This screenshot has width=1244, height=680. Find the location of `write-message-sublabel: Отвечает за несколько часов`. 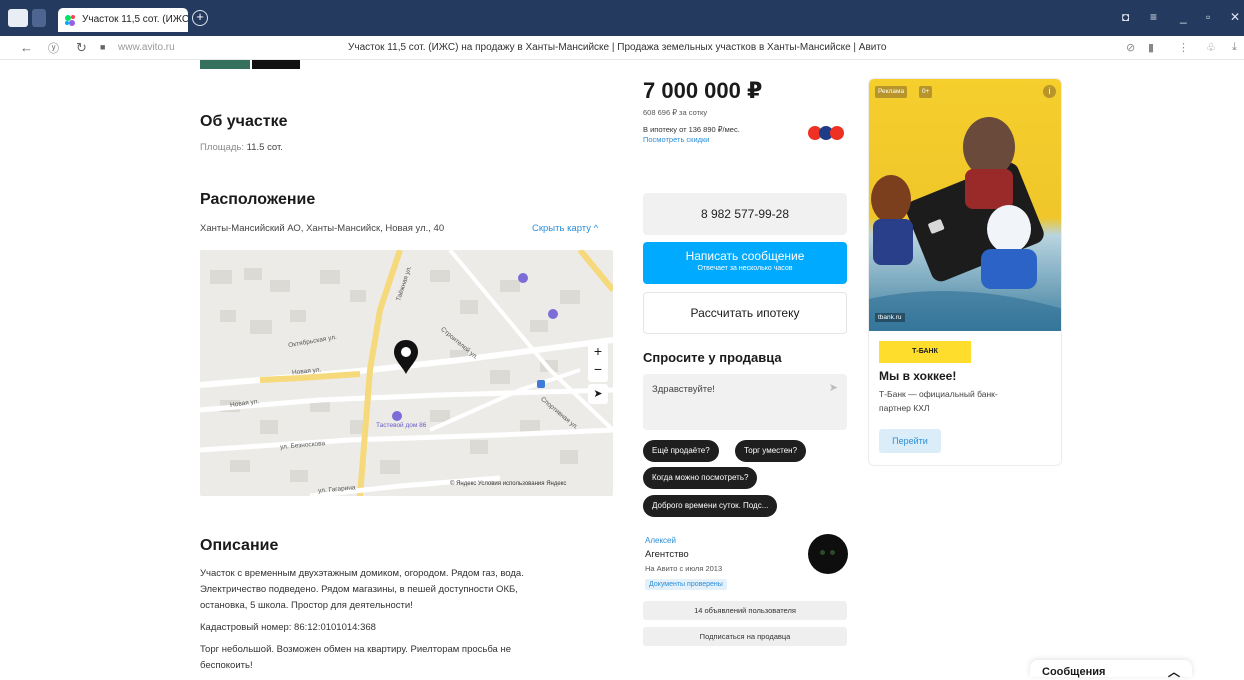

write-message-sublabel: Отвечает за несколько часов is located at coordinates (745, 268).